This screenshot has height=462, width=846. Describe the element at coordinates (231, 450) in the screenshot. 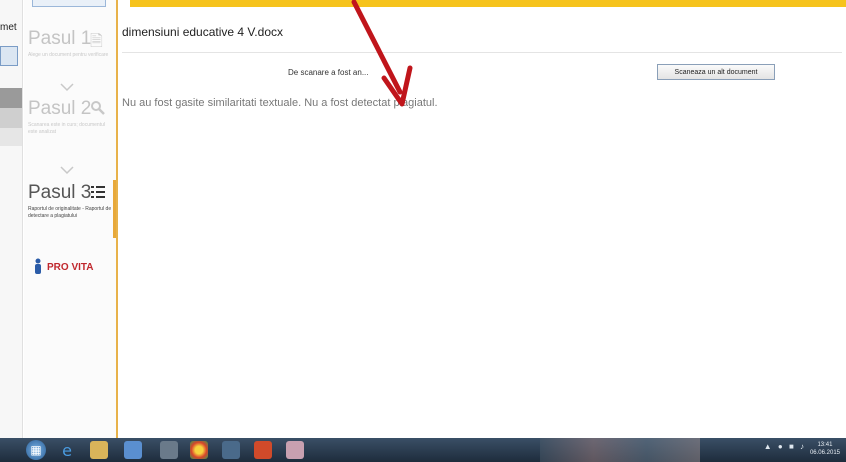

I see `network-icon` at that location.